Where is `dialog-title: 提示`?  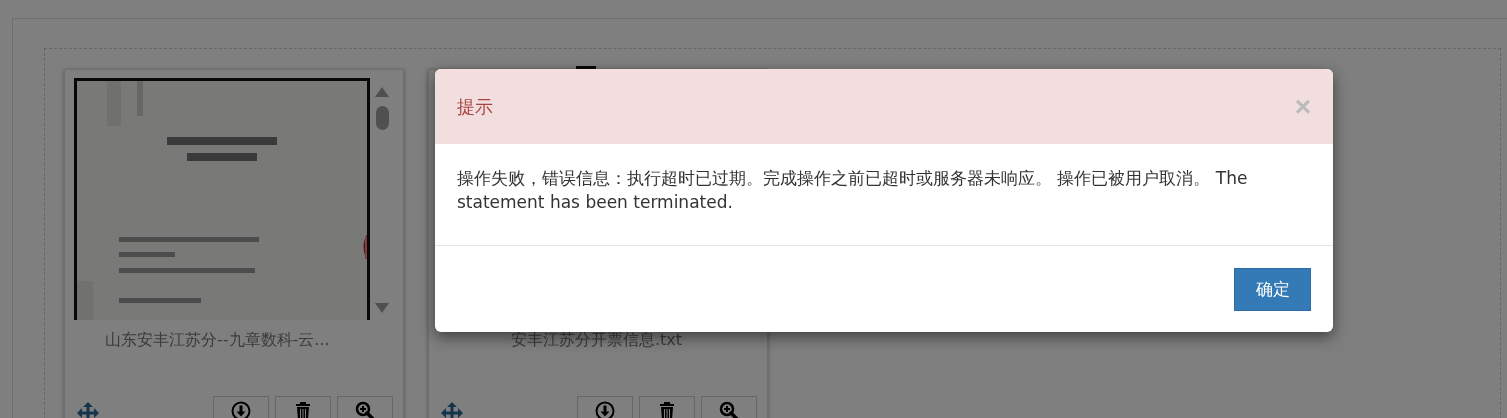 dialog-title: 提示 is located at coordinates (475, 106).